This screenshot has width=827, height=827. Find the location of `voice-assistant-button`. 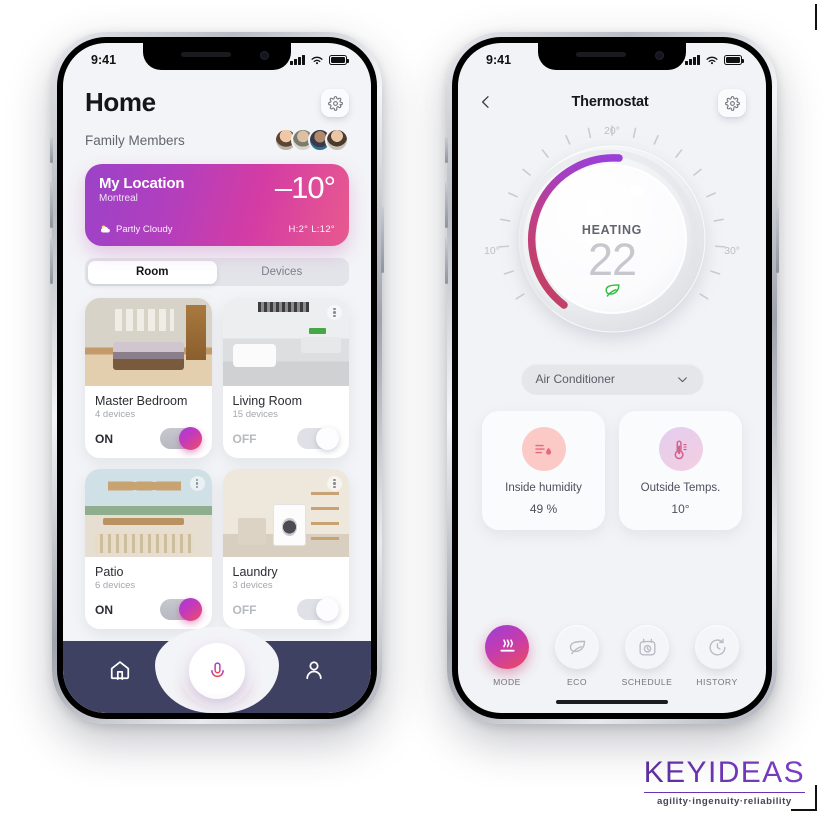

voice-assistant-button is located at coordinates (217, 671).